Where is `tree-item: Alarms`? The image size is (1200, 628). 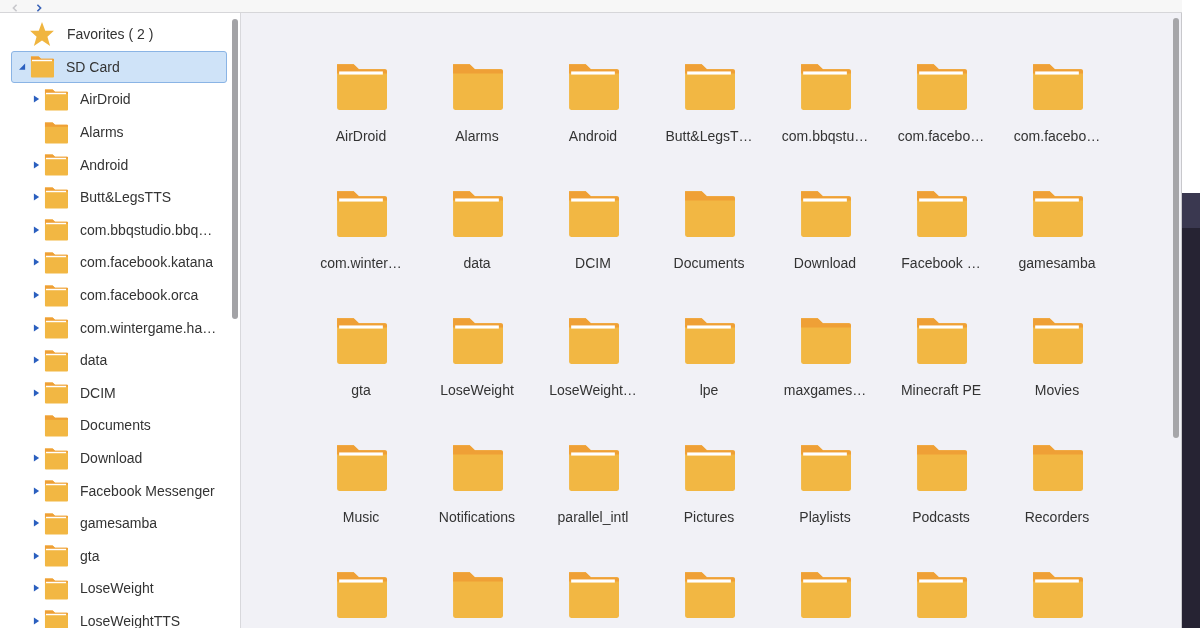 tree-item: Alarms is located at coordinates (102, 132).